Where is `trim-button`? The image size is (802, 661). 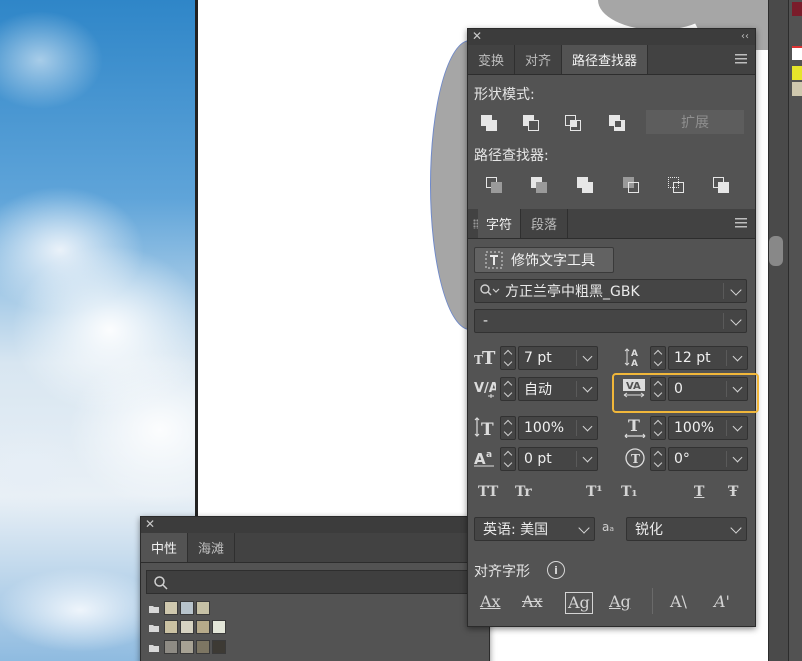 trim-button is located at coordinates (541, 185).